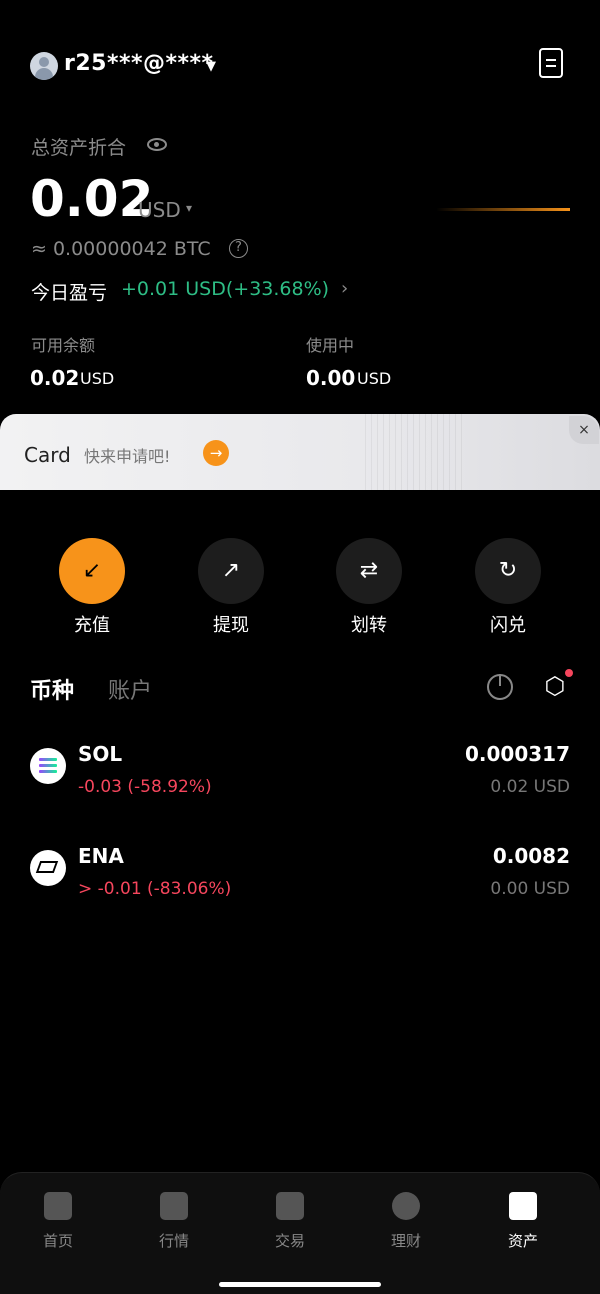  Describe the element at coordinates (523, 1221) in the screenshot. I see `nav-assets: 资产` at that location.